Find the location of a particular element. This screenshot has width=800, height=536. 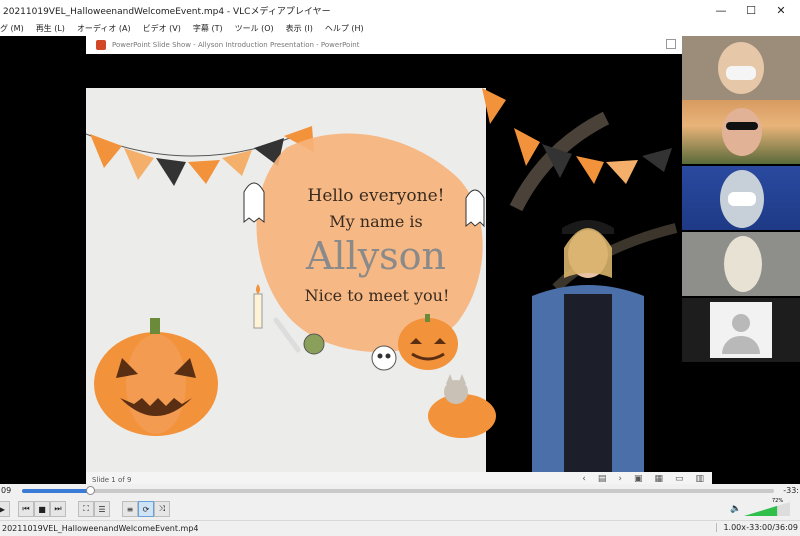

slide-sorter-icon: ▦ is located at coordinates (658, 479).